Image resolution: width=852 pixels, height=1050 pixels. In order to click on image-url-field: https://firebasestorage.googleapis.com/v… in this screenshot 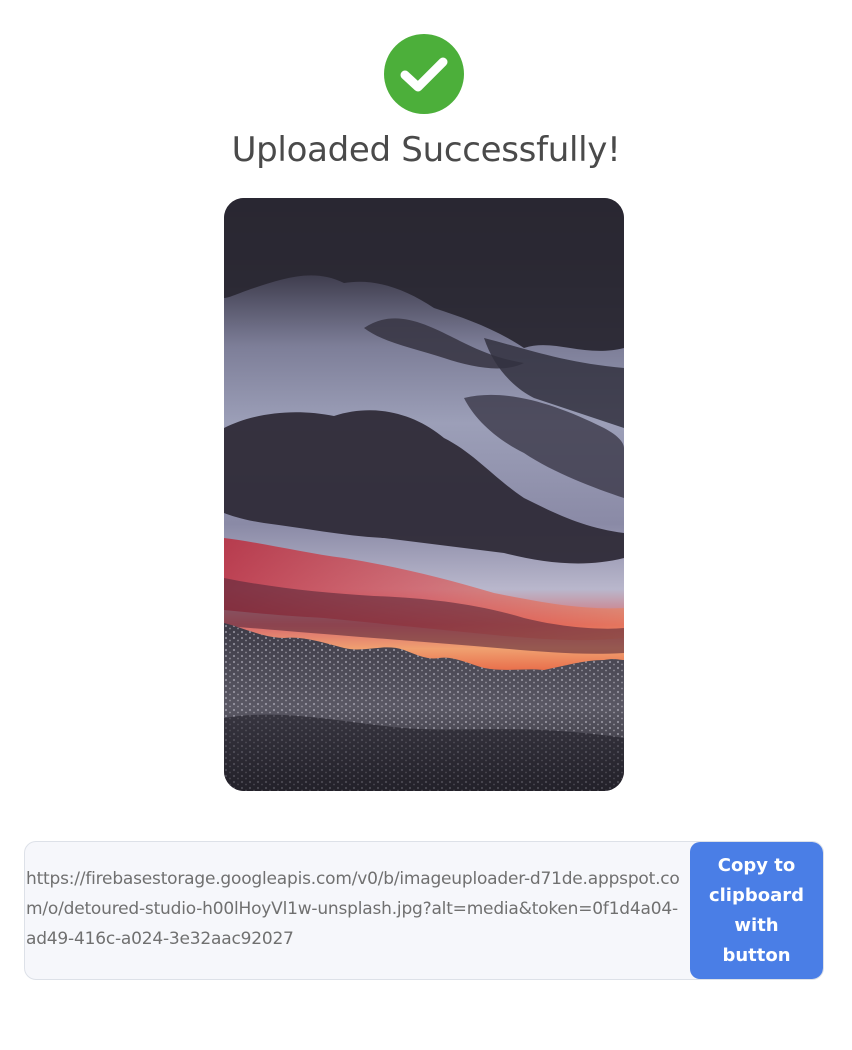, I will do `click(424, 910)`.